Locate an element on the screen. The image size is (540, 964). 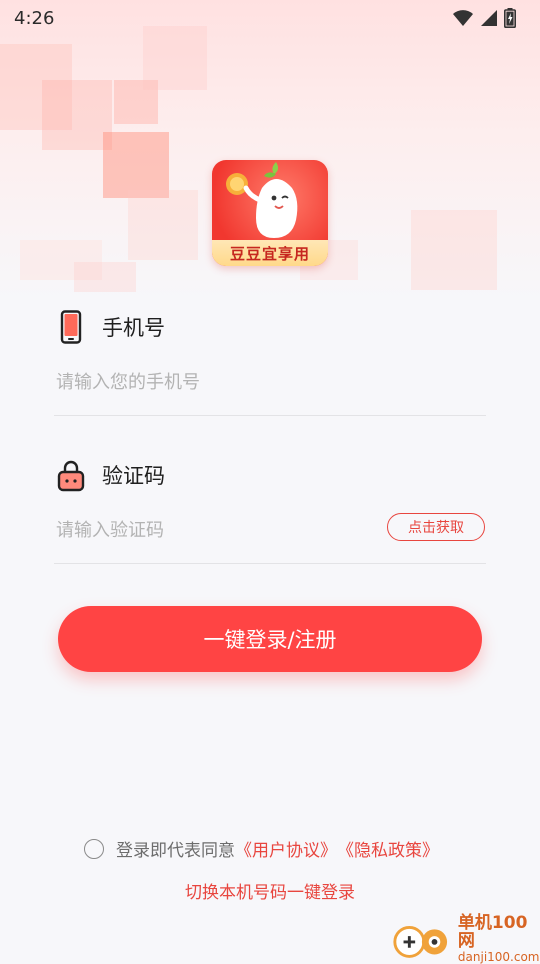
get-code-button: 点击获取 is located at coordinates (436, 527).